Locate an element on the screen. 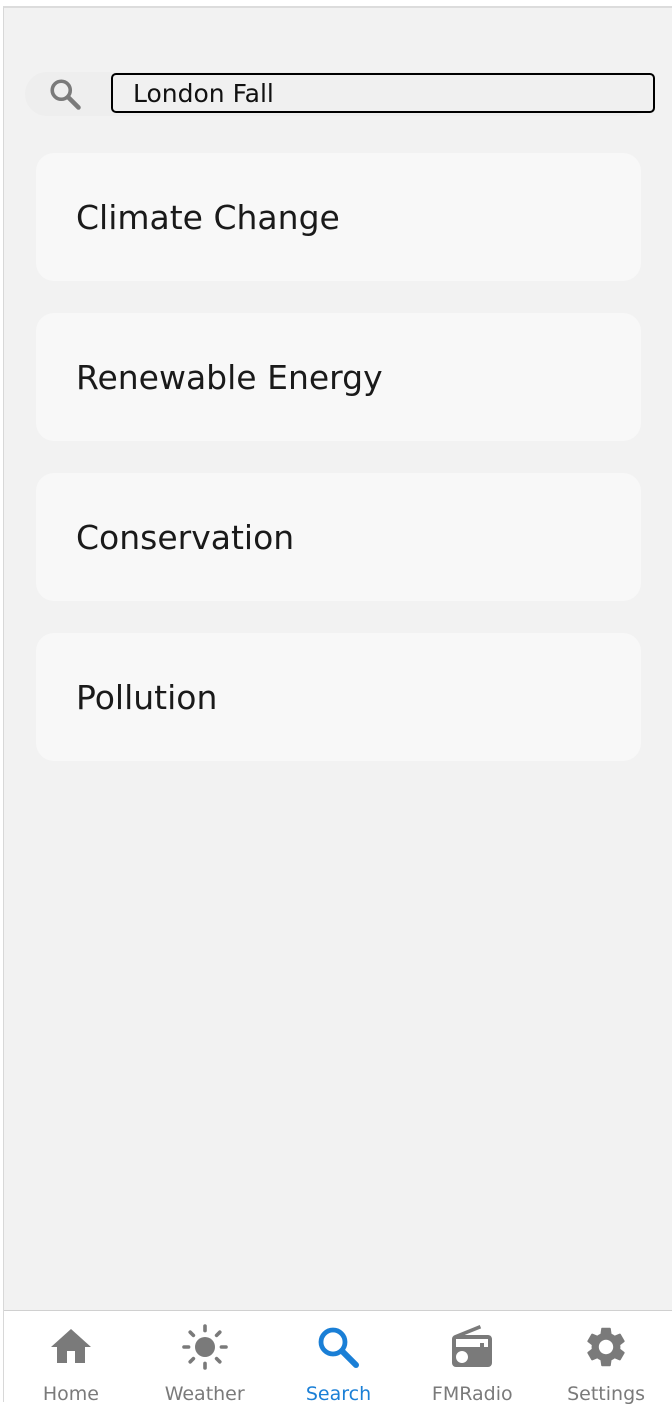 Image resolution: width=672 pixels, height=1405 pixels. gear-icon is located at coordinates (606, 1347).